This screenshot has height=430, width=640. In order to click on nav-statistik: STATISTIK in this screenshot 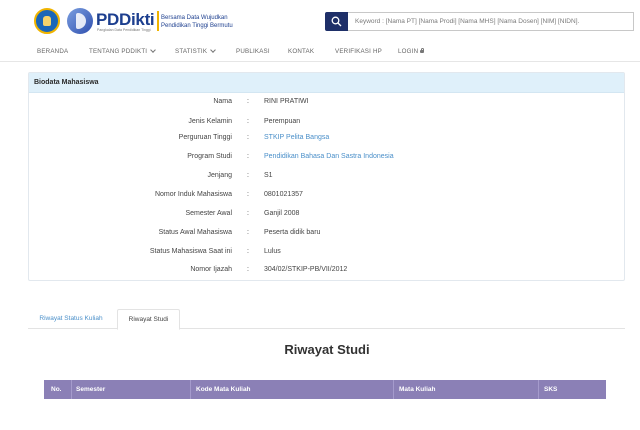, I will do `click(196, 51)`.